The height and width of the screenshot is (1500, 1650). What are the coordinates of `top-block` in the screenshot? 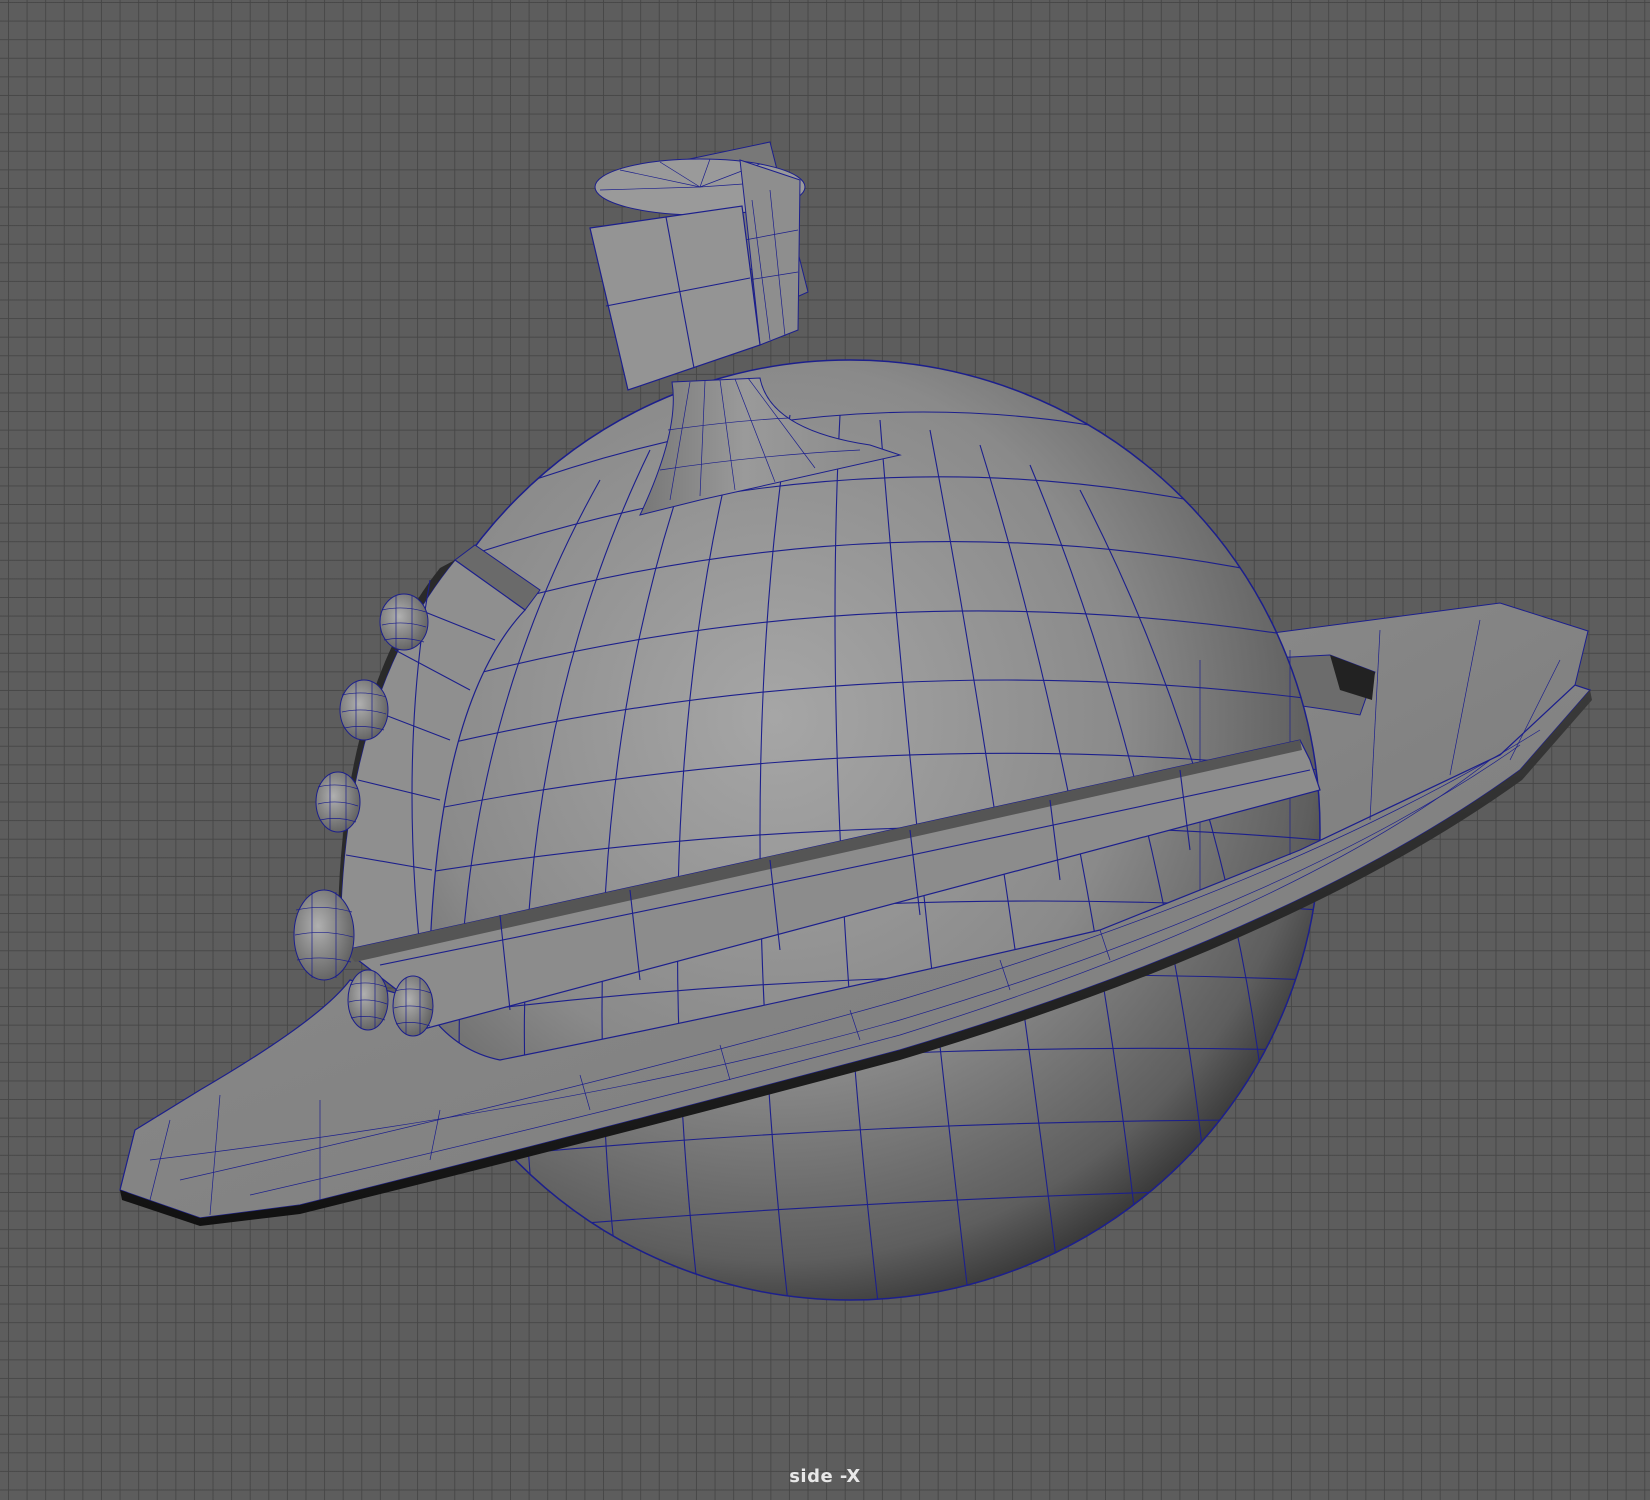 It's located at (699, 266).